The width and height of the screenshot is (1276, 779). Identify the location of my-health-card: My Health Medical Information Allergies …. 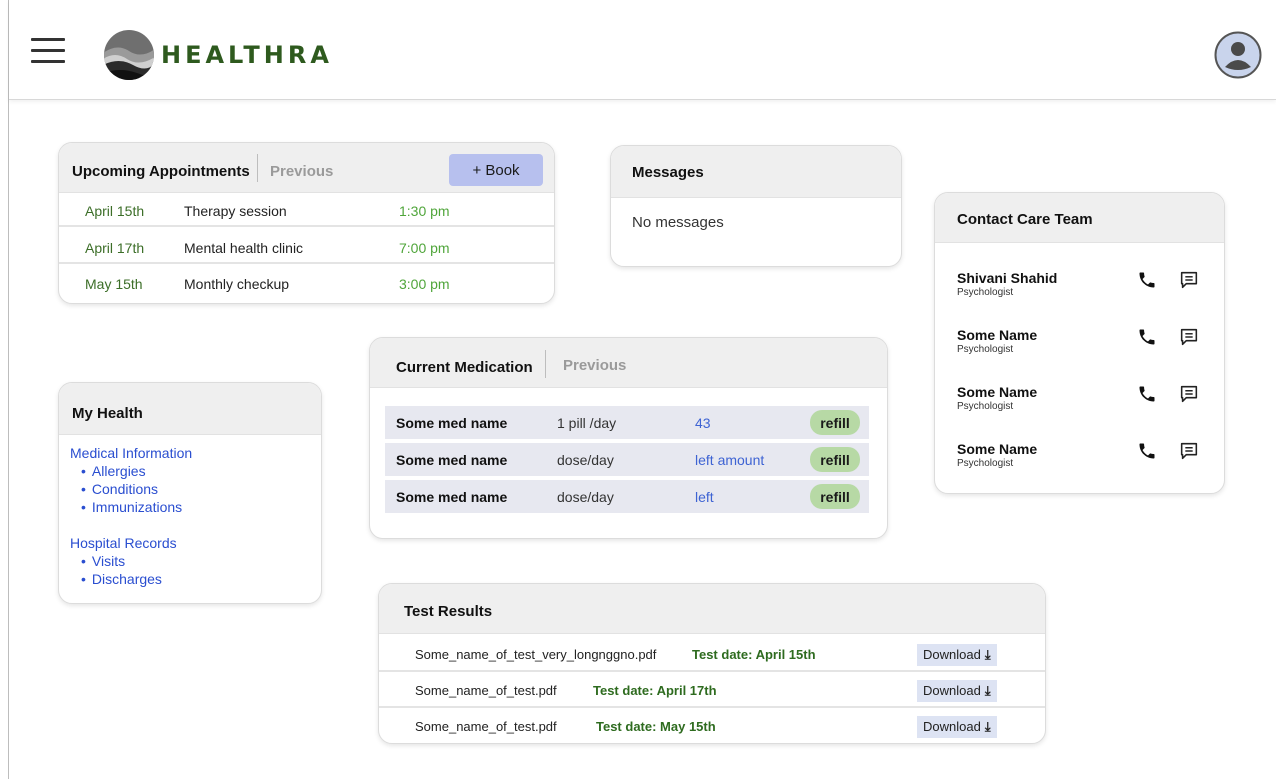
(190, 493).